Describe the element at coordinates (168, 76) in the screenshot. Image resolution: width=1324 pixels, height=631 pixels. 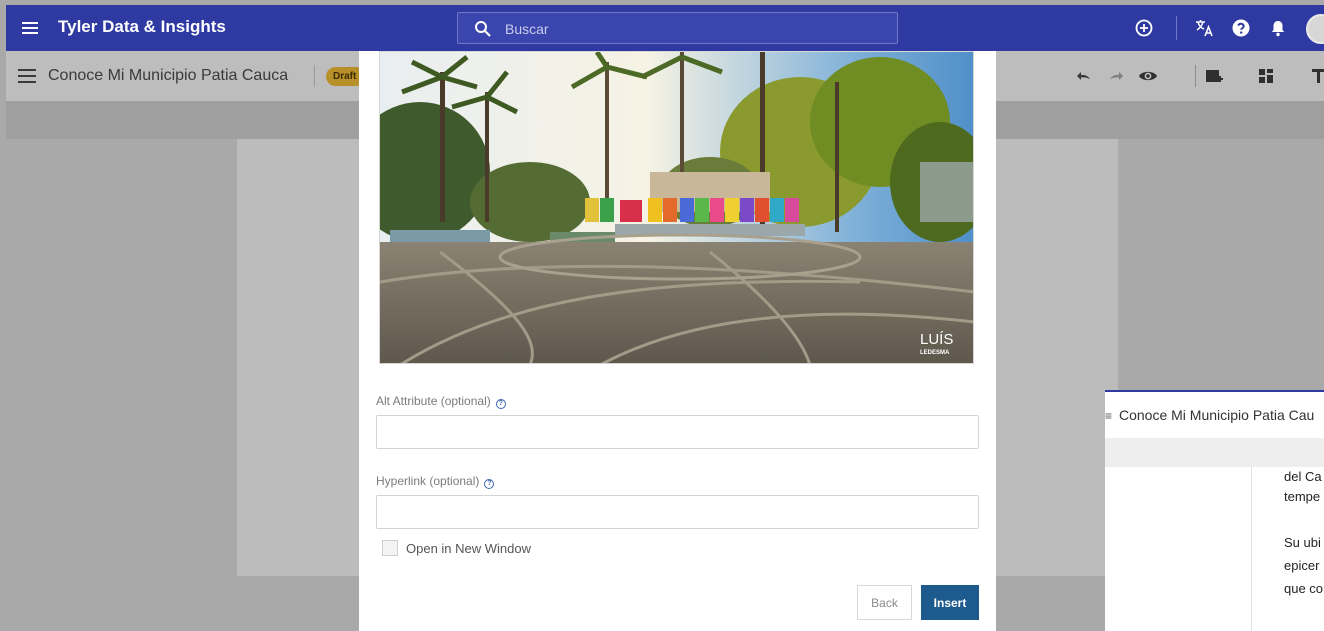
I see `story-title: Conoce Mi Municipio Patia Cauca` at that location.